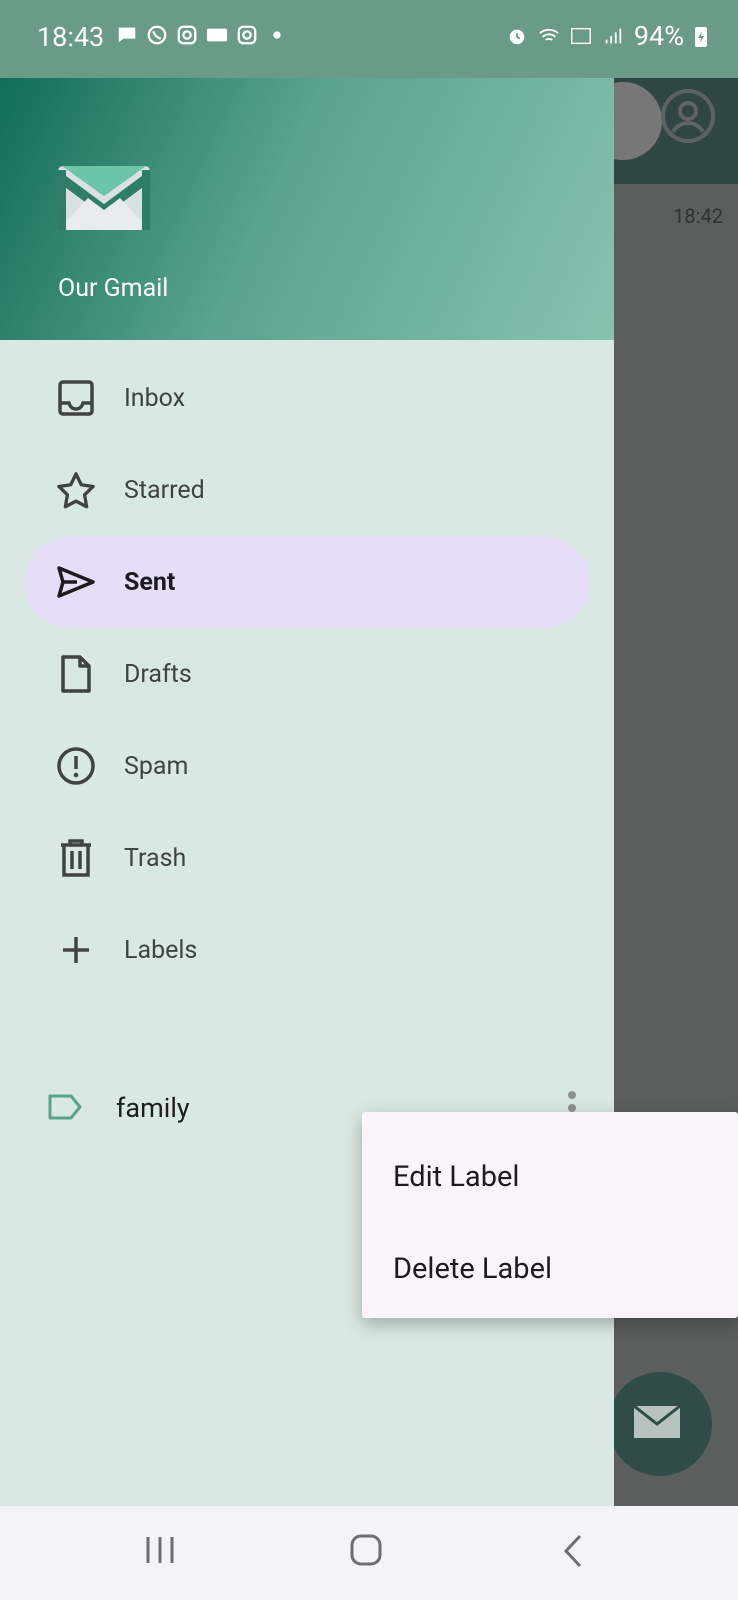  What do you see at coordinates (307, 858) in the screenshot?
I see `drawer-item-trash: Trash` at bounding box center [307, 858].